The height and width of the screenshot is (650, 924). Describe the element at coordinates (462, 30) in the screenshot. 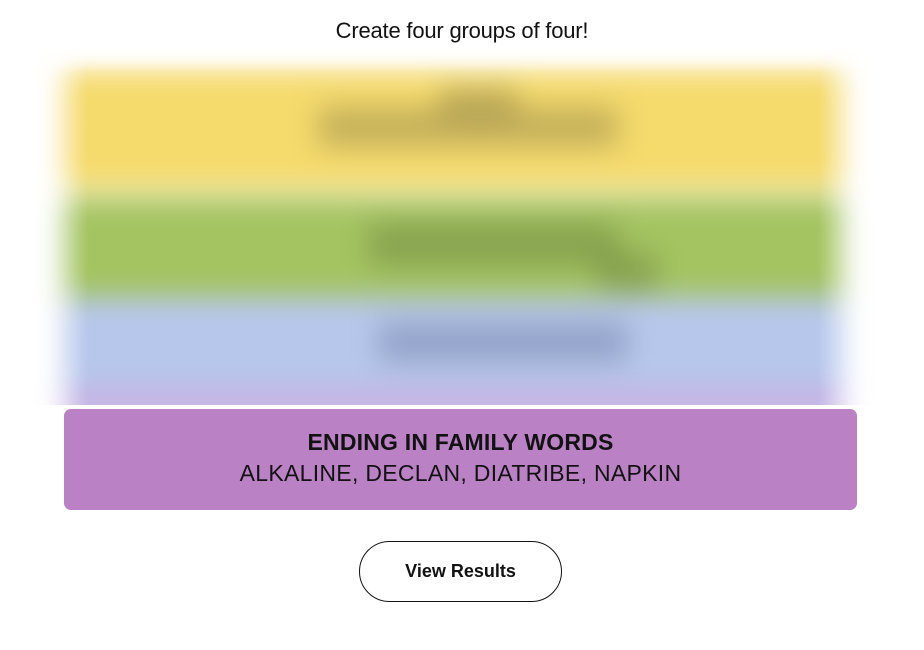

I see `instructions-text: Create four groups of four!` at that location.